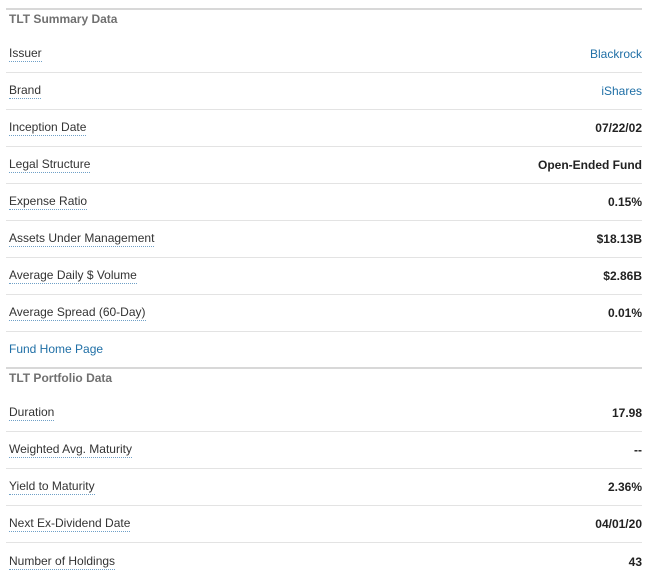  Describe the element at coordinates (324, 313) in the screenshot. I see `avg-spread-row: Average Spread (60-Day) 0.01%` at that location.